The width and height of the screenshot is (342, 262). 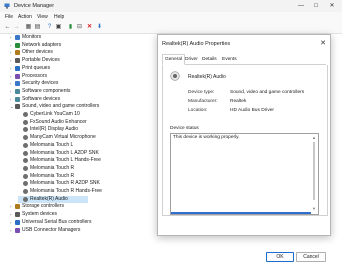 I want to click on tree-item-label: Melomania Touch R Hands-Free, so click(x=66, y=191).